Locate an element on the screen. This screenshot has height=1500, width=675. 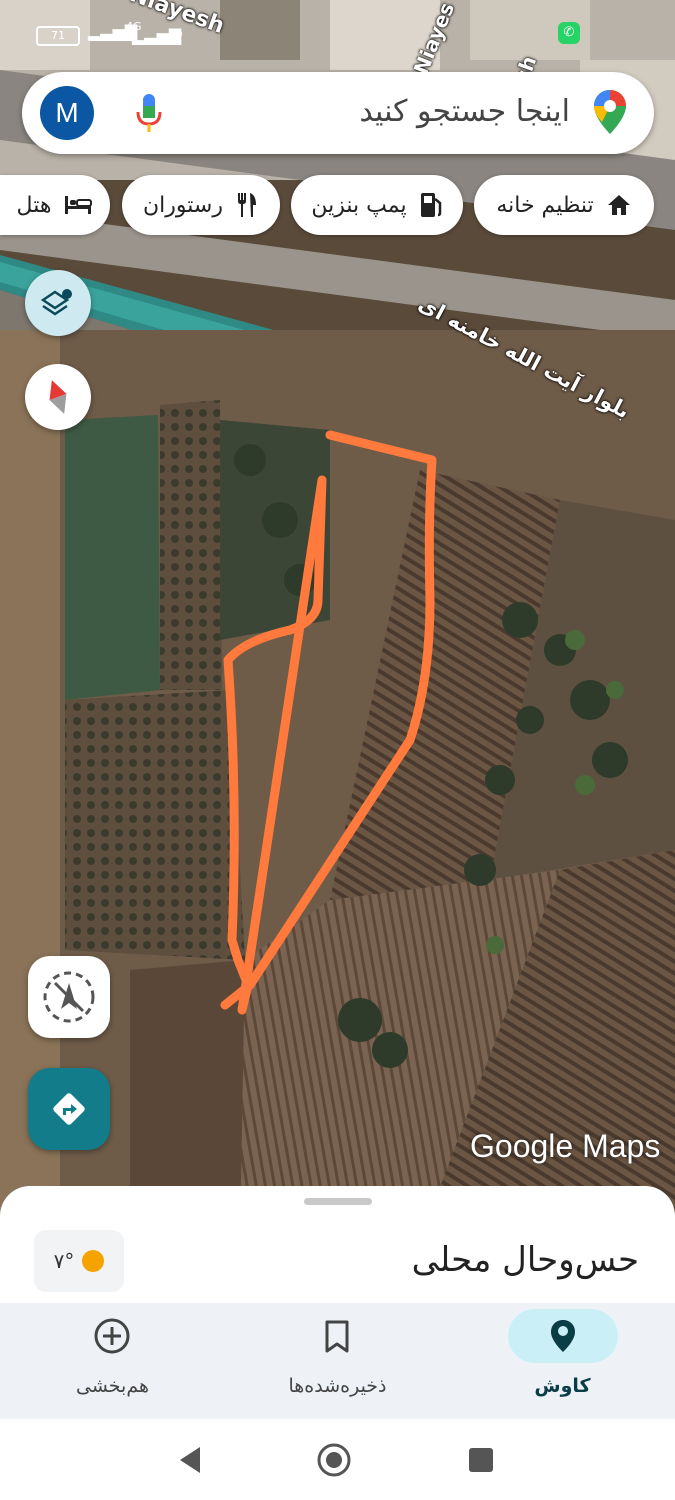
sheet-title: حس‌وحال محلی is located at coordinates (525, 1260).